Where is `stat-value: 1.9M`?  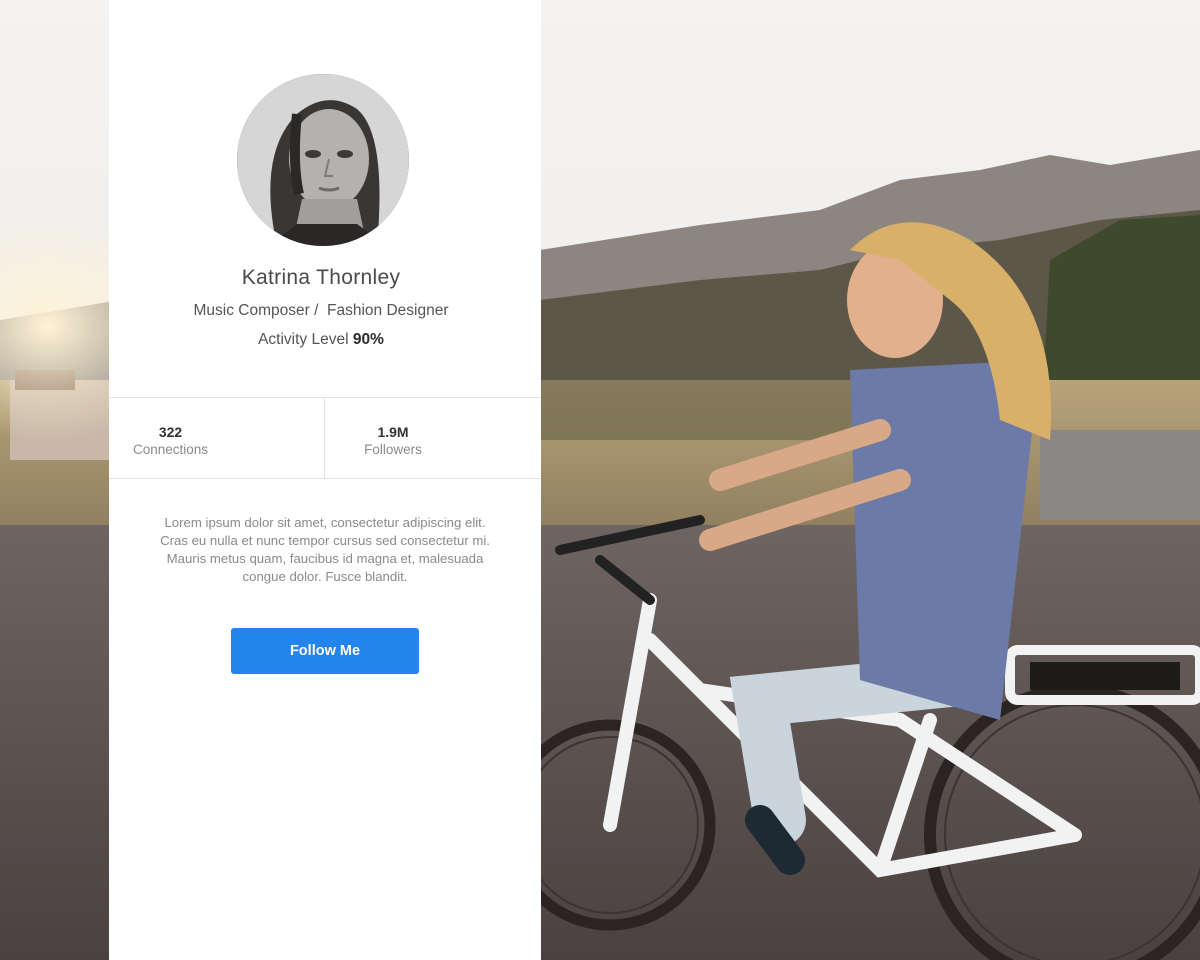 stat-value: 1.9M is located at coordinates (393, 432).